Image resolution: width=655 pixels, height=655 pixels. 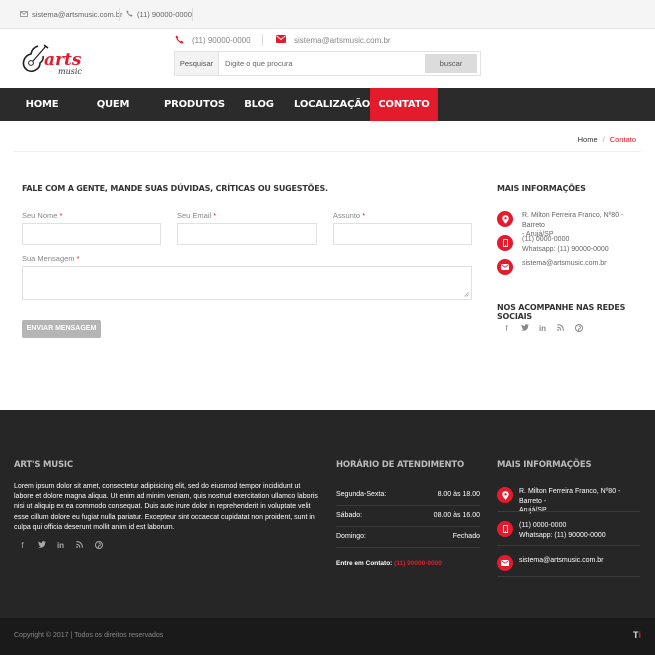 What do you see at coordinates (77, 14) in the screenshot?
I see `topbar-email-text: sistema@artsmusic.com.br` at bounding box center [77, 14].